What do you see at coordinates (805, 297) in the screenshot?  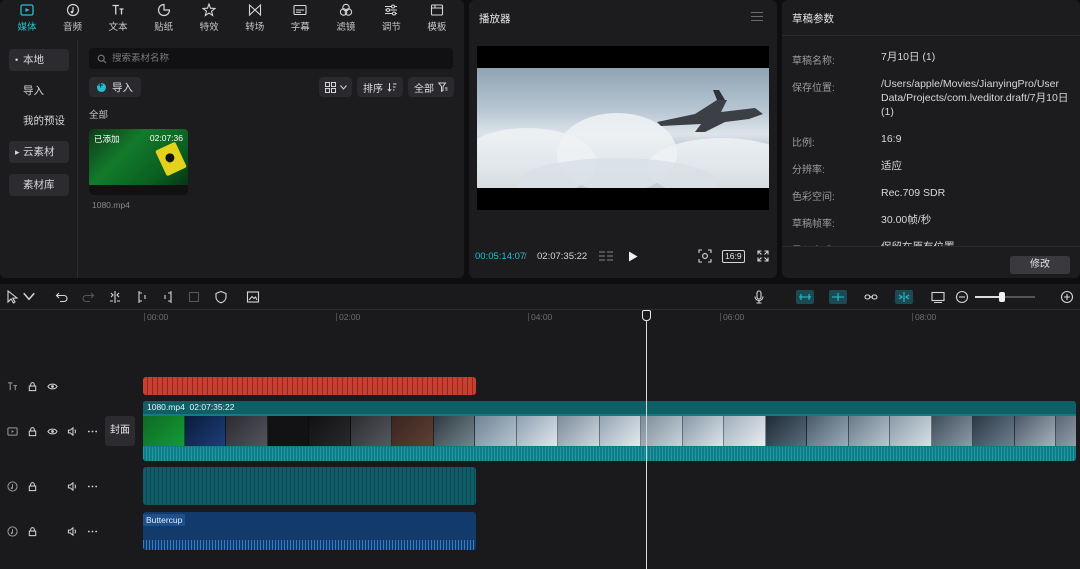 I see `main-track-magnet-button` at bounding box center [805, 297].